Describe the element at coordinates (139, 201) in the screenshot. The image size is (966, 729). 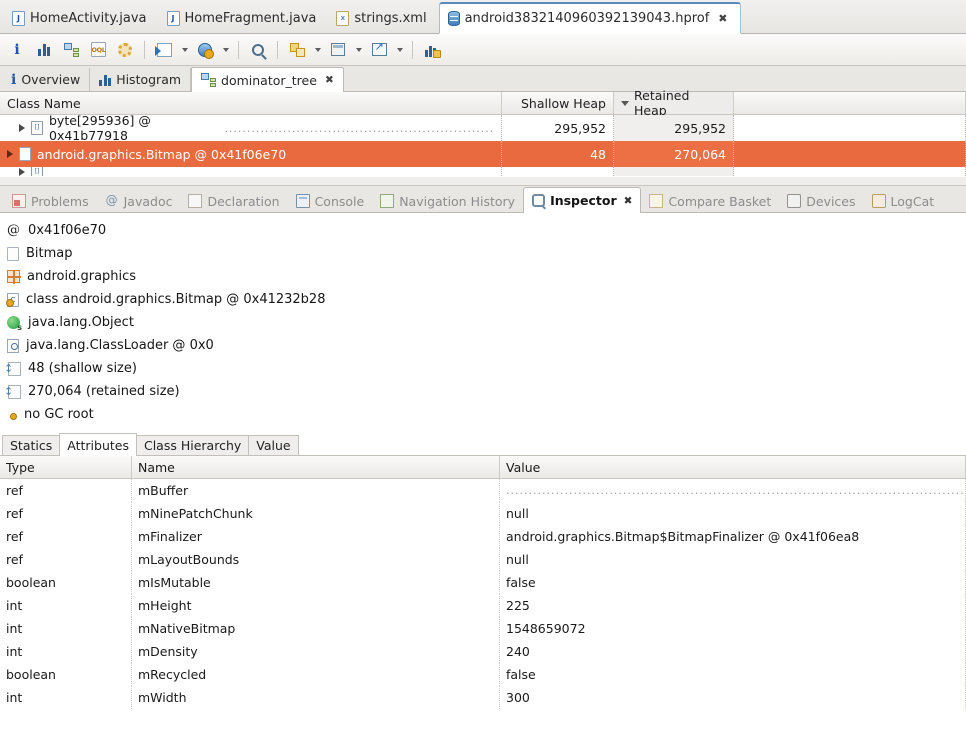
I see `tab-javadoc: @ Javadoc` at that location.